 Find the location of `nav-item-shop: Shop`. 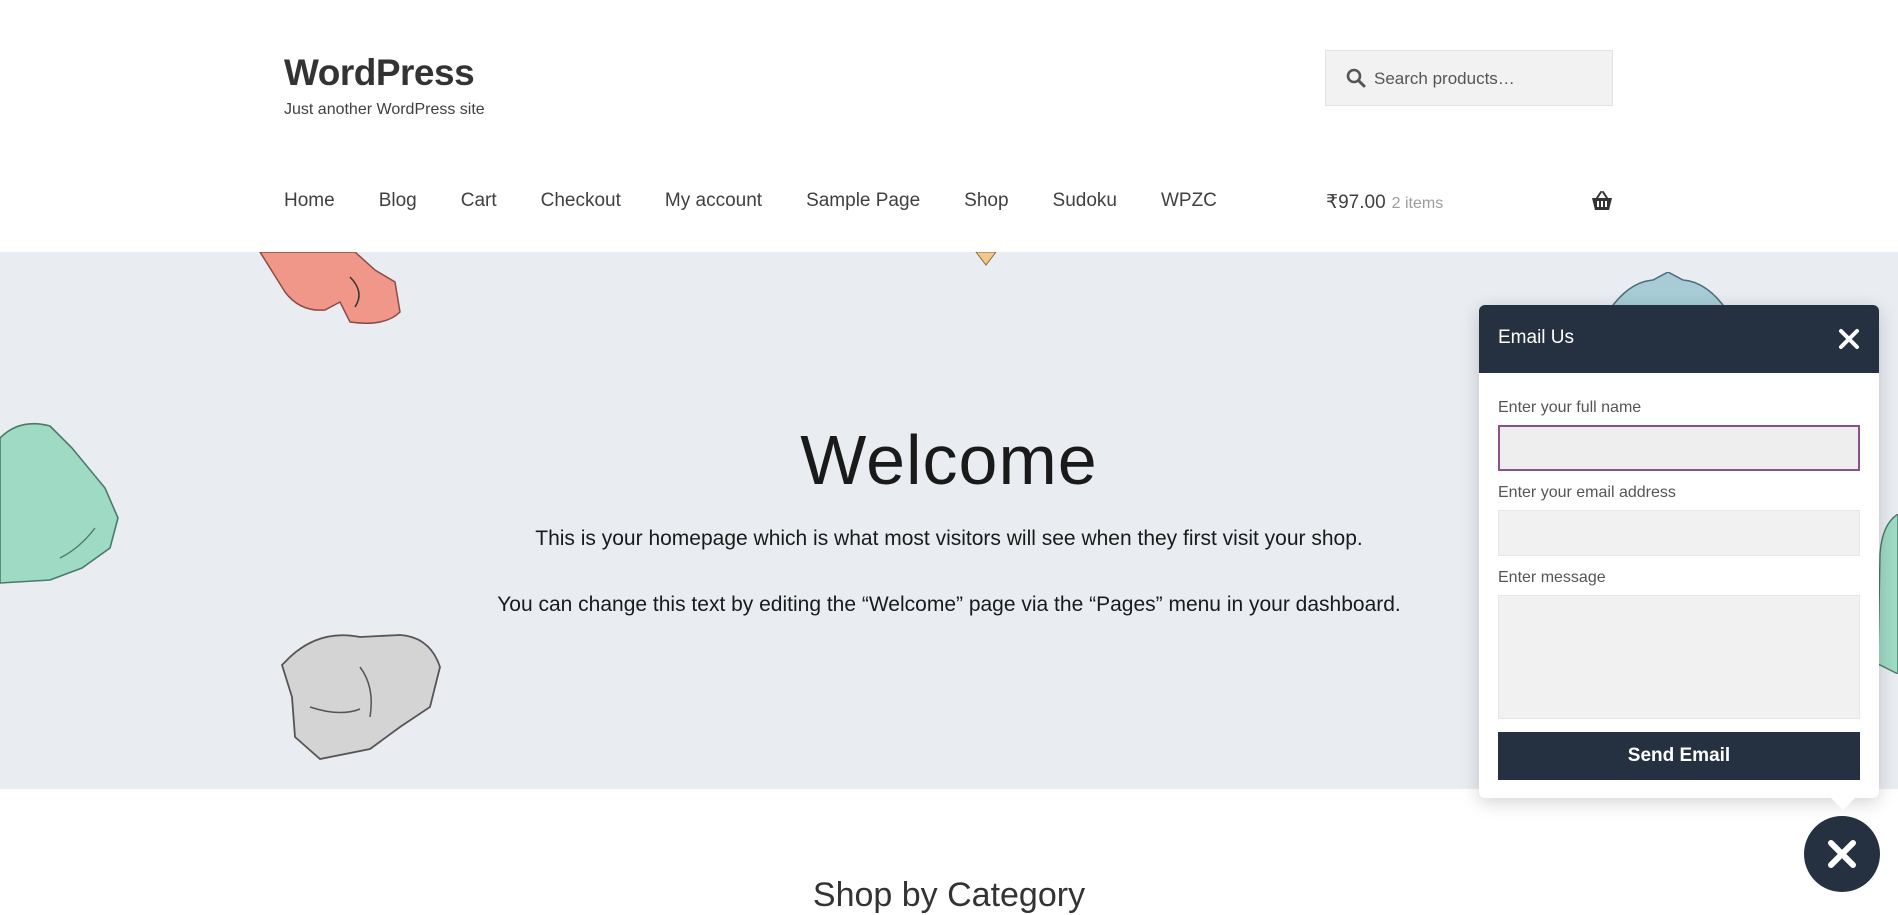

nav-item-shop: Shop is located at coordinates (986, 204).